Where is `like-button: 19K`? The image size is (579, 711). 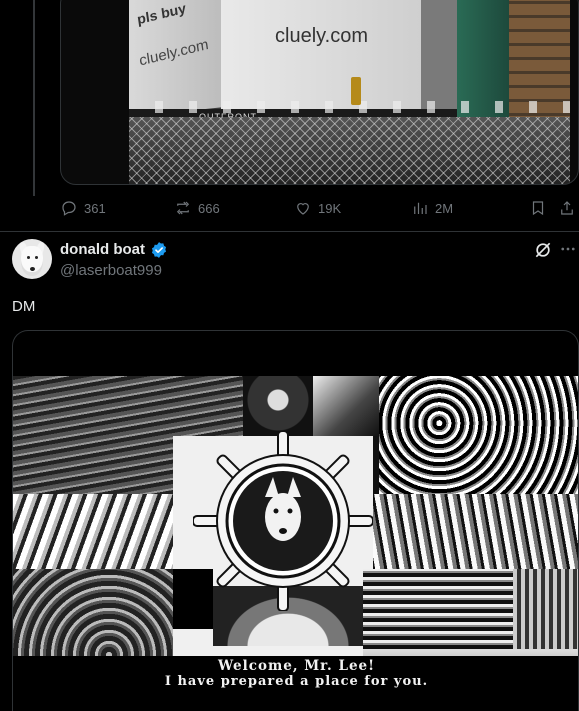 like-button: 19K is located at coordinates (317, 208).